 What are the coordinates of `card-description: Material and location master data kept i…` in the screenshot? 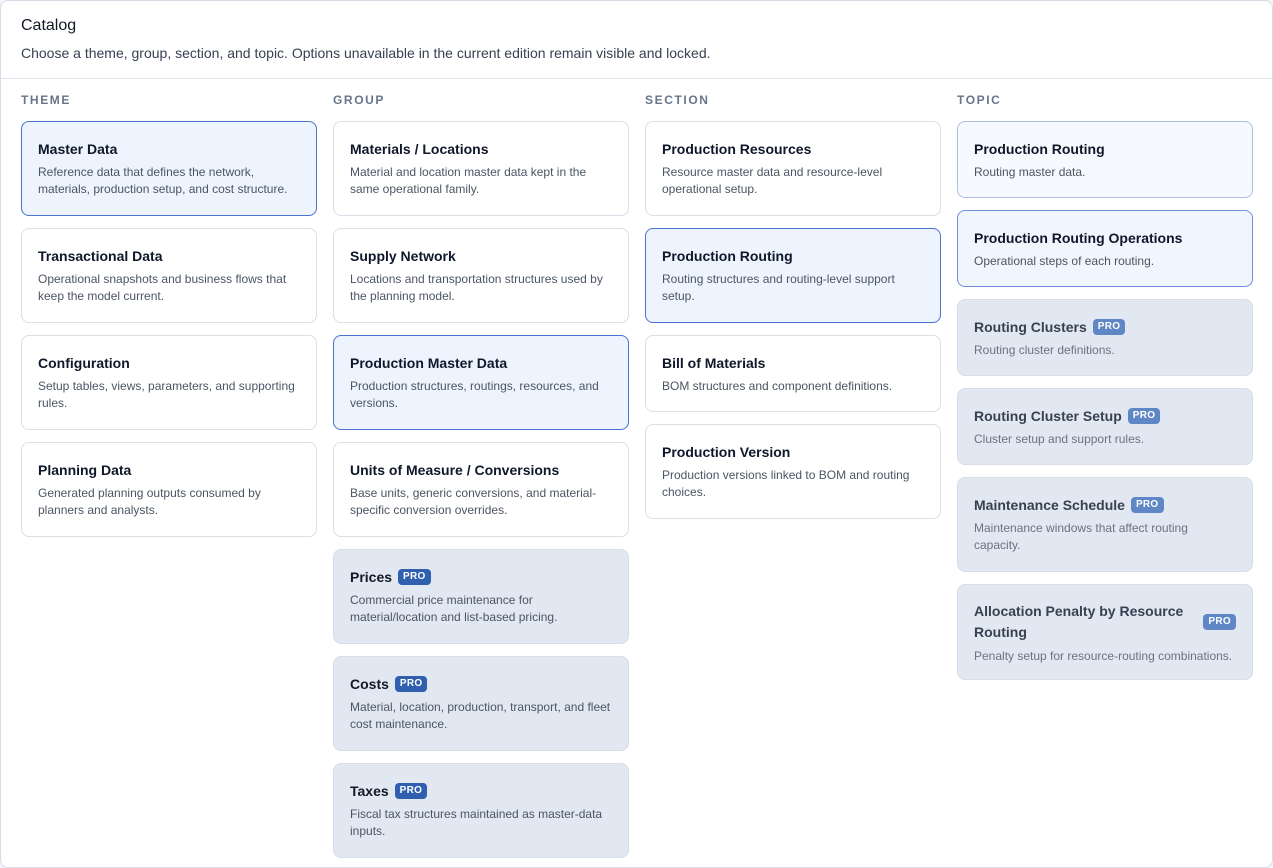 It's located at (468, 180).